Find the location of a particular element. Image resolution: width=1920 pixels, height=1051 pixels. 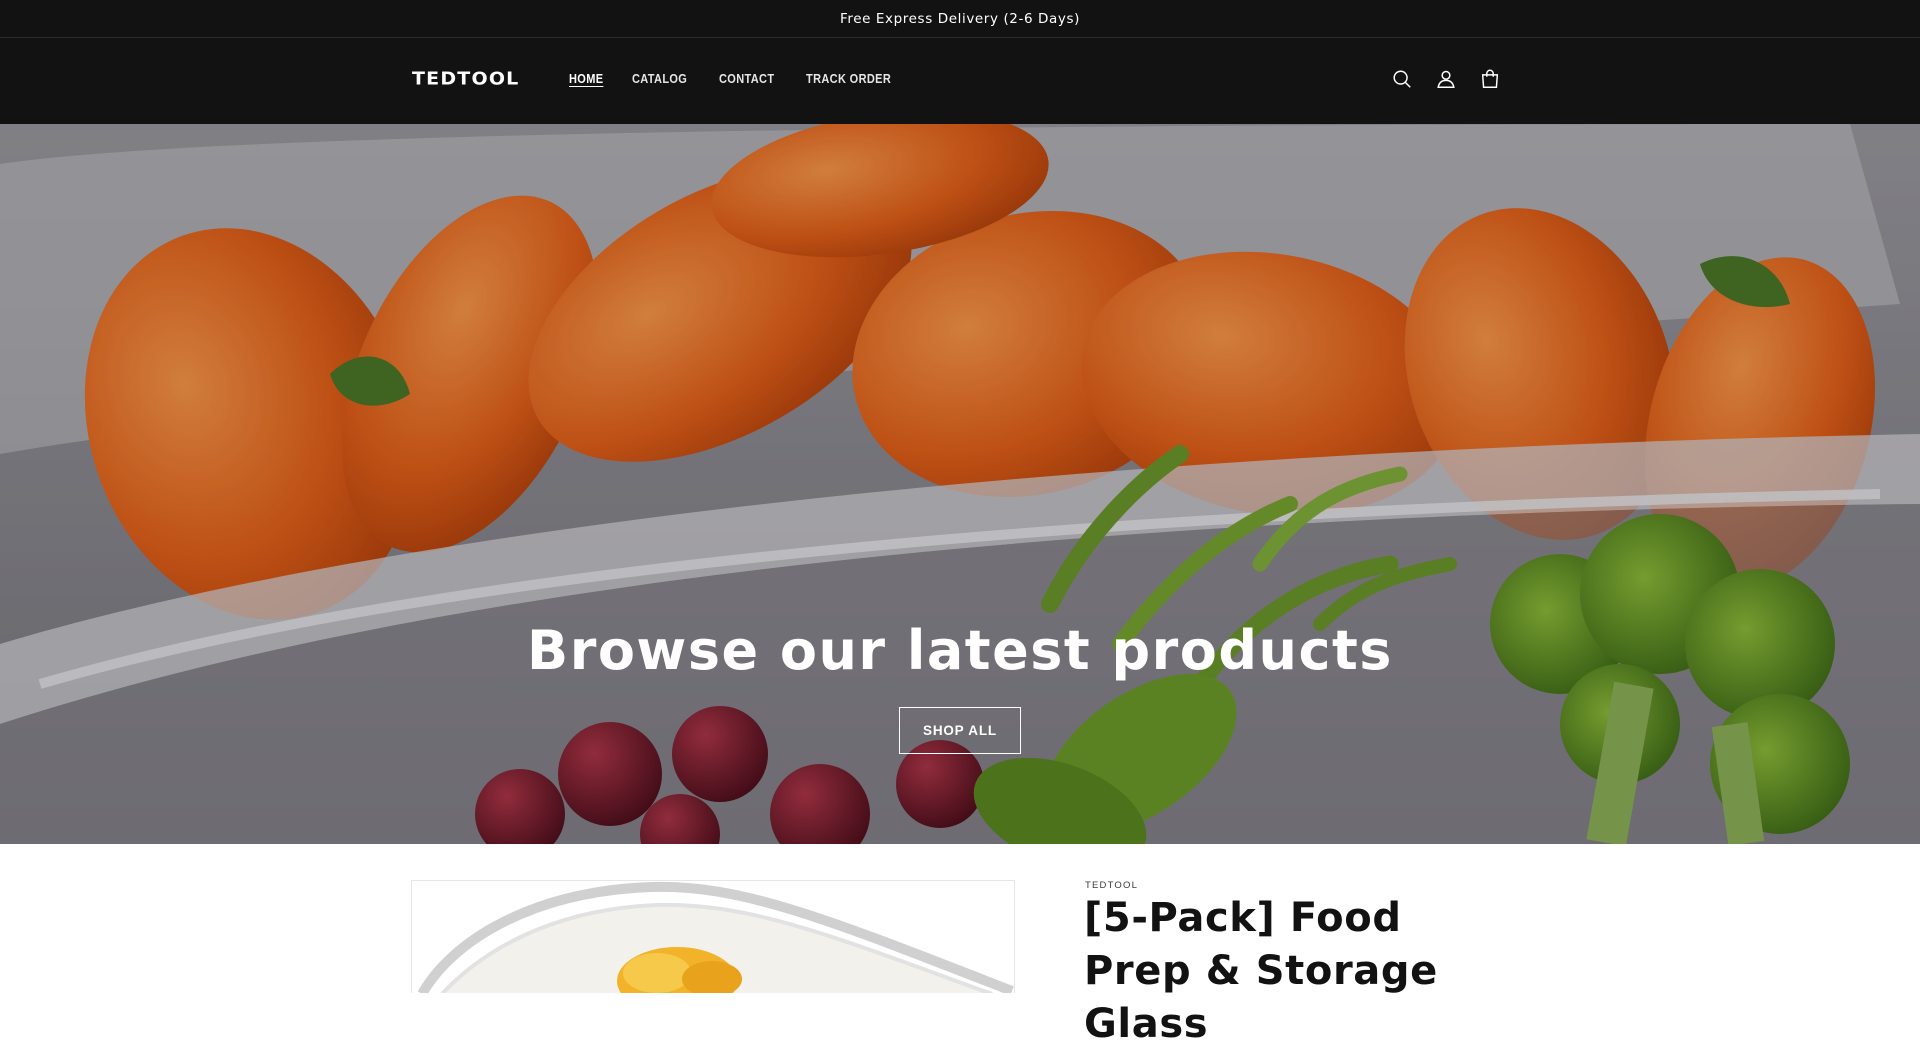

nav-catalog: CATALOG is located at coordinates (659, 79).